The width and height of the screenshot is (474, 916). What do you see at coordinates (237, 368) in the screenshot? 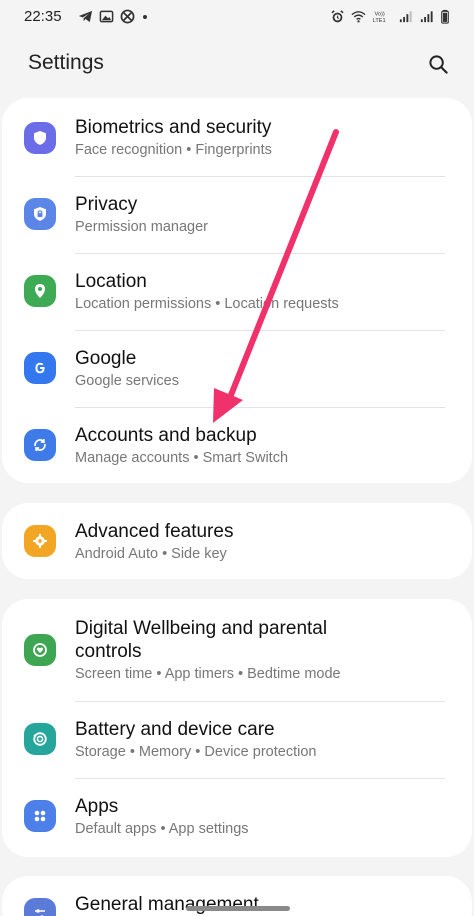
I see `settings-item-google: Google Google services` at bounding box center [237, 368].